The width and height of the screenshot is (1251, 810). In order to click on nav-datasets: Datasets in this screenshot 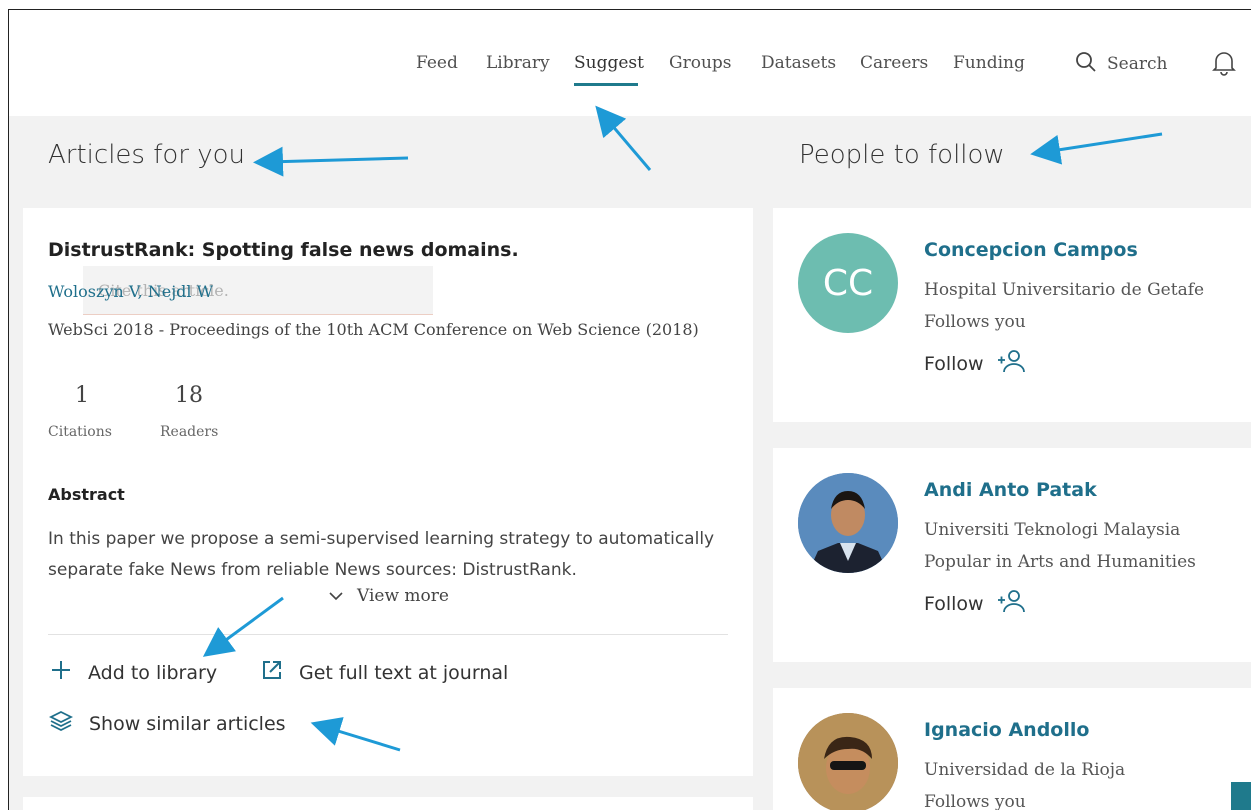, I will do `click(798, 63)`.